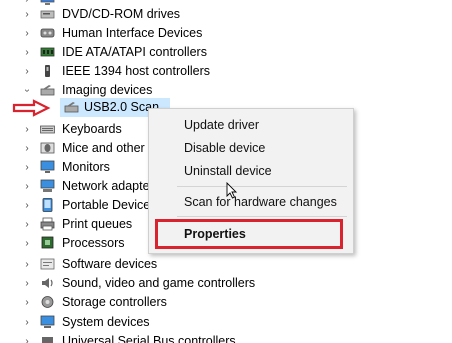 This screenshot has width=452, height=343. I want to click on tree-item-sound-controllers: › Sound, video and game controllers, so click(226, 283).